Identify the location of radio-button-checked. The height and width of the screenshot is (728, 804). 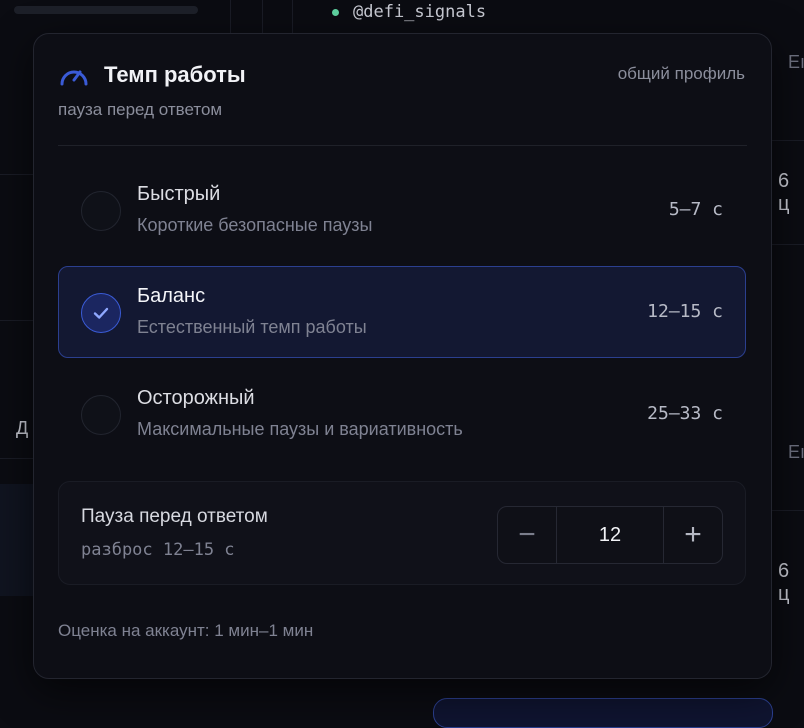
(101, 313).